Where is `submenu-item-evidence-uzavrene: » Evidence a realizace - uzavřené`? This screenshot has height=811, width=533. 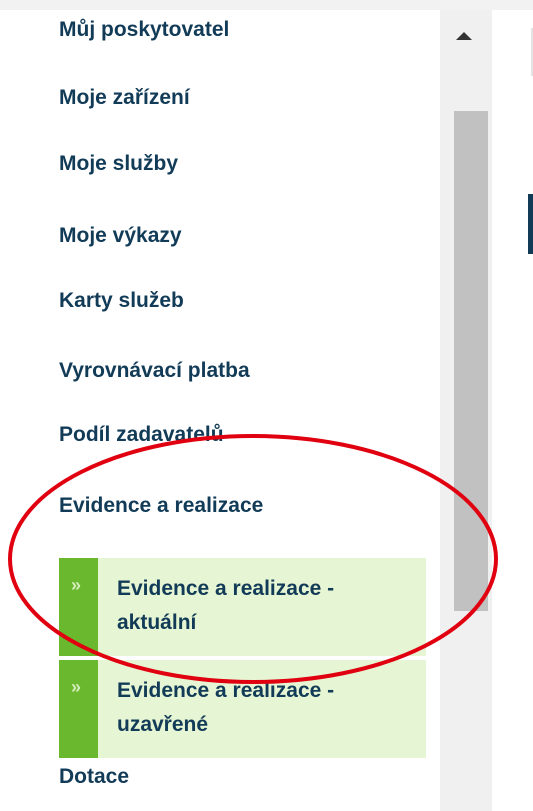 submenu-item-evidence-uzavrene: » Evidence a realizace - uzavřené is located at coordinates (242, 709).